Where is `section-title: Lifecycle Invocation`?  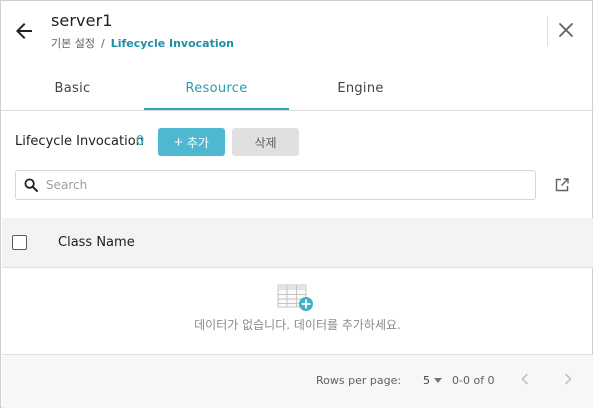 section-title: Lifecycle Invocation is located at coordinates (79, 141).